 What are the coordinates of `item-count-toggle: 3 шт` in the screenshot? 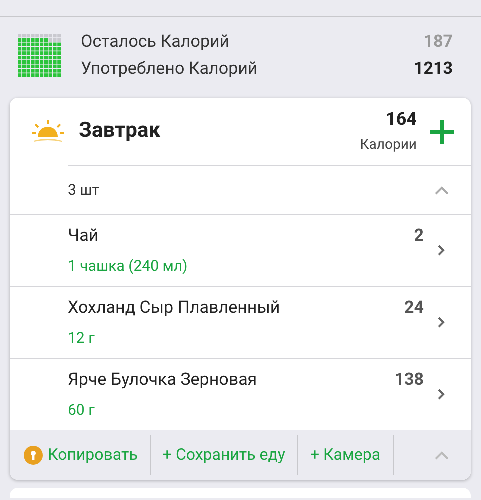 It's located at (240, 190).